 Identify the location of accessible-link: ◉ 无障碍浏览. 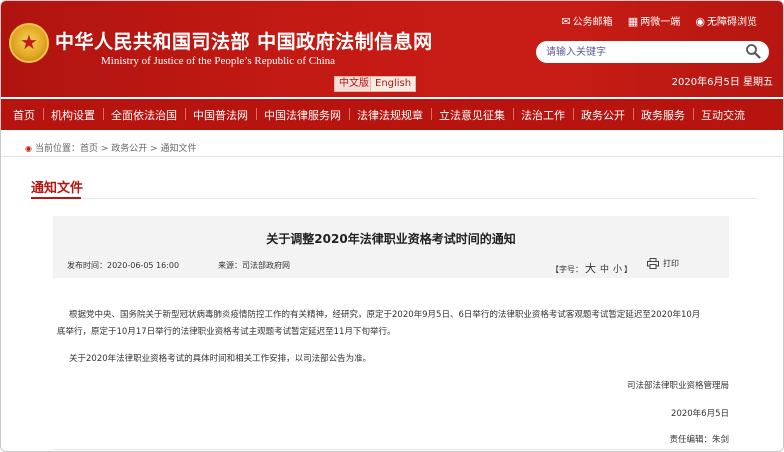
(726, 21).